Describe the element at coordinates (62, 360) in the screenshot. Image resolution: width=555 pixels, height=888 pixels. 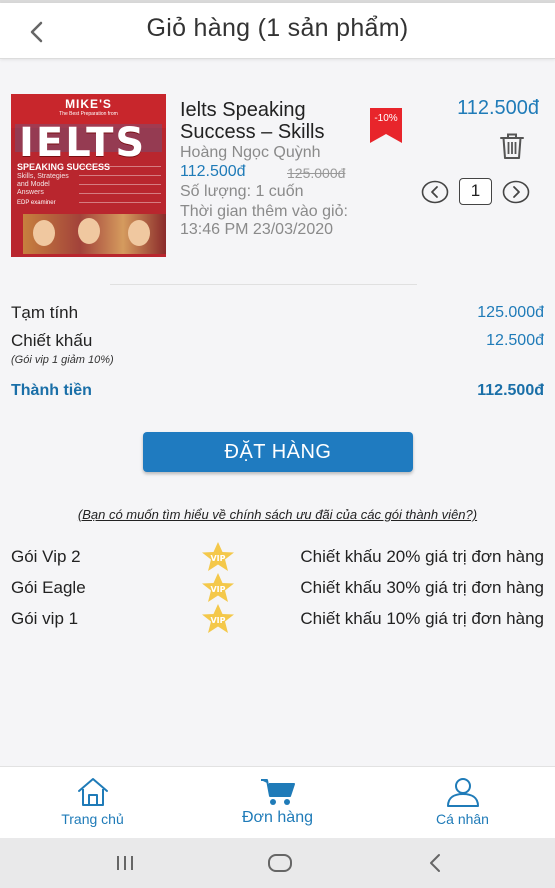
I see `discount-note: (Gói vip 1 giảm 10%)` at that location.